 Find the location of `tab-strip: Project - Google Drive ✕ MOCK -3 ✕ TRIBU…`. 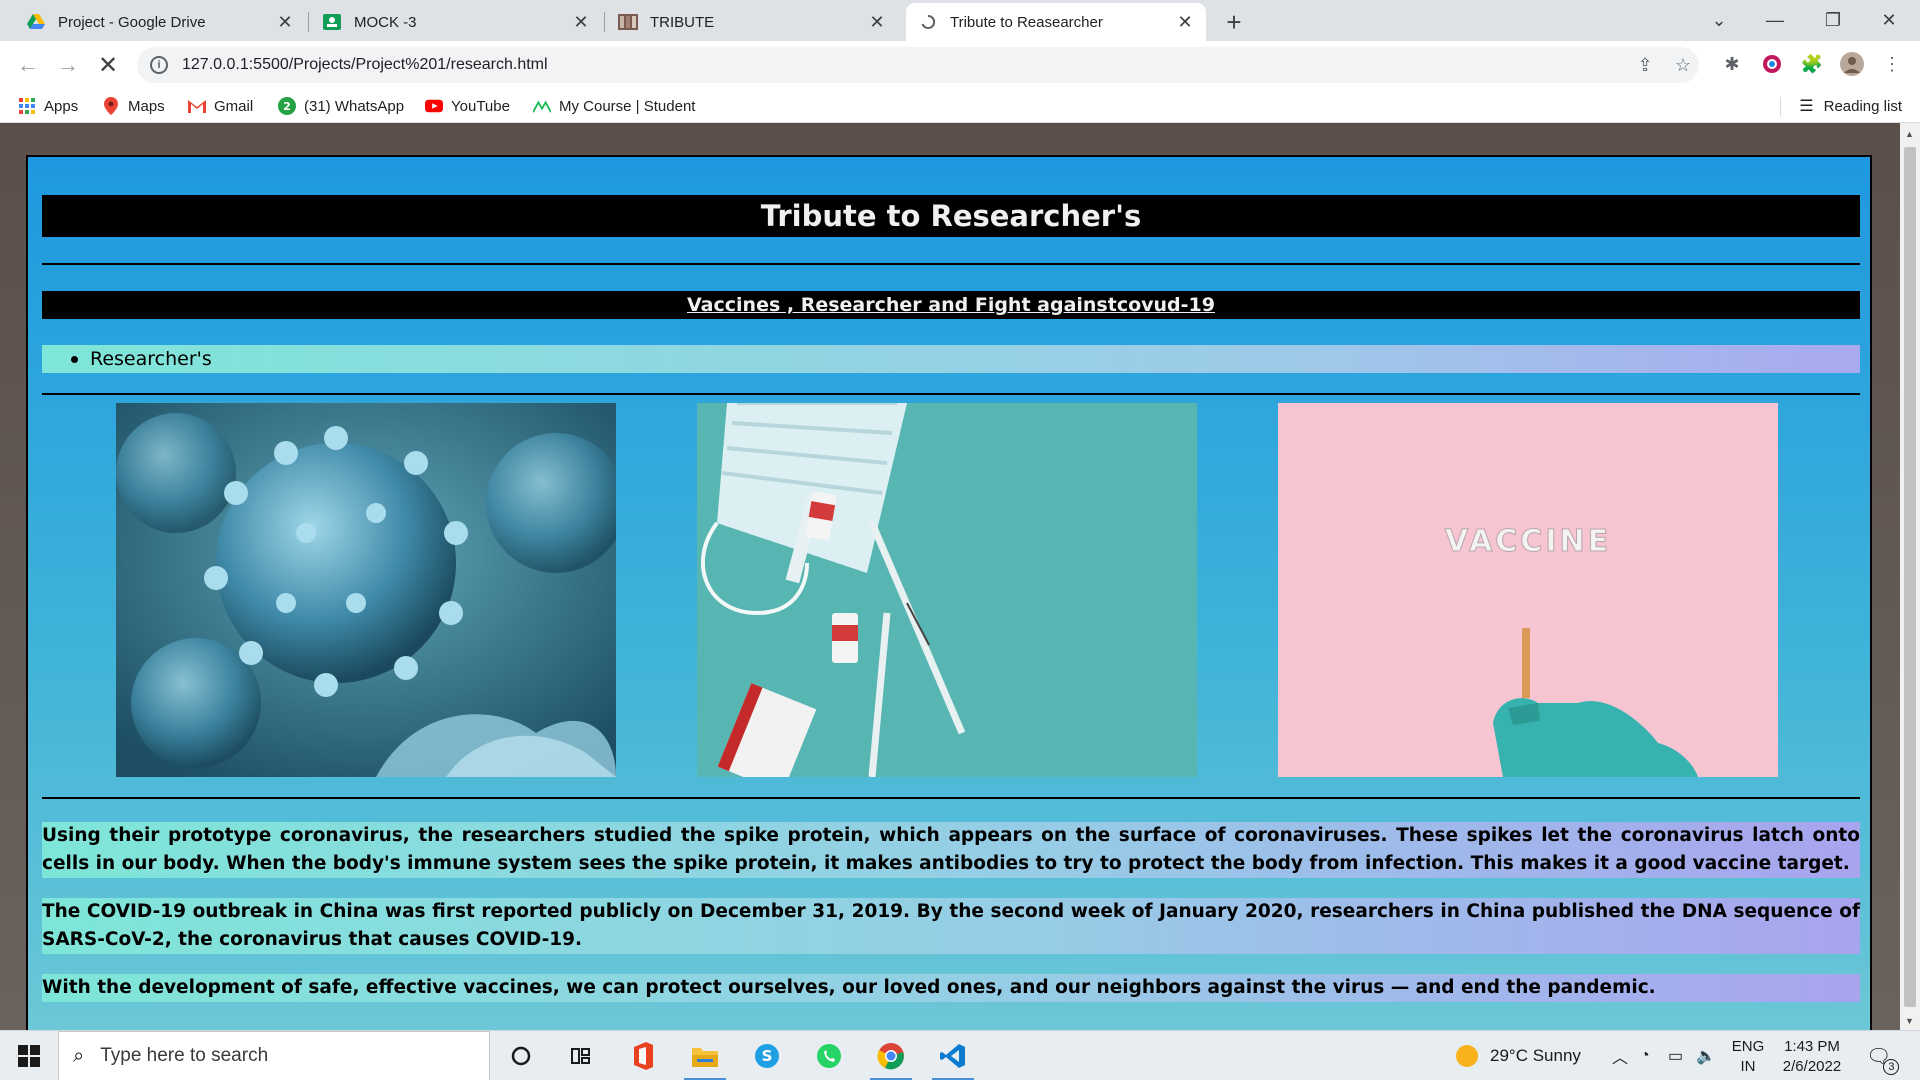

tab-strip: Project - Google Drive ✕ MOCK -3 ✕ TRIBU… is located at coordinates (960, 20).